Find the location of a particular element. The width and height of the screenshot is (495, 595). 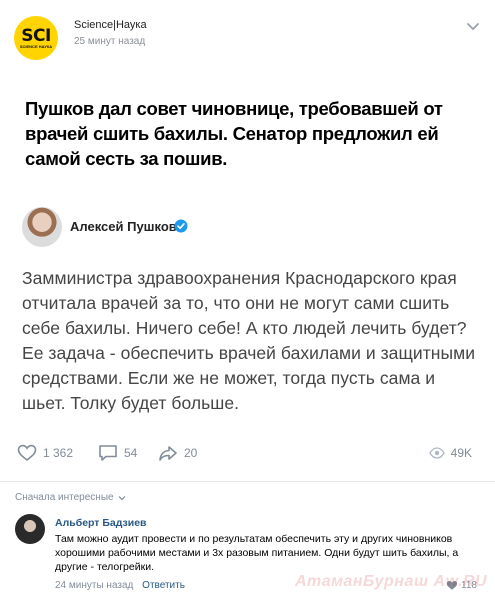

share-button: 20 is located at coordinates (177, 453).